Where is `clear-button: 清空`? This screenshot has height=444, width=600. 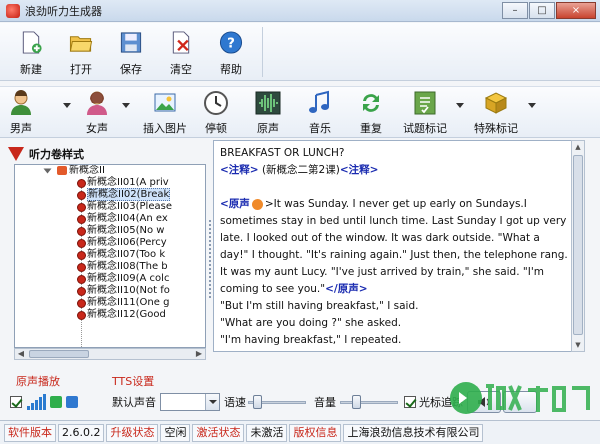
clear-button: 清空 is located at coordinates (181, 52).